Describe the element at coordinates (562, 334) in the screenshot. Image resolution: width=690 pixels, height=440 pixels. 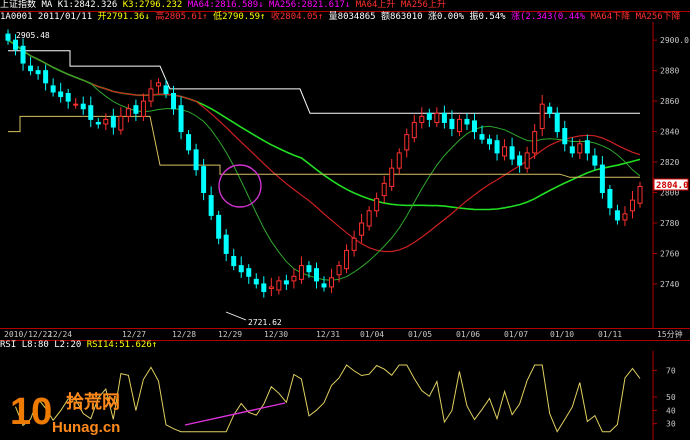
I see `date-label: 01/10` at that location.